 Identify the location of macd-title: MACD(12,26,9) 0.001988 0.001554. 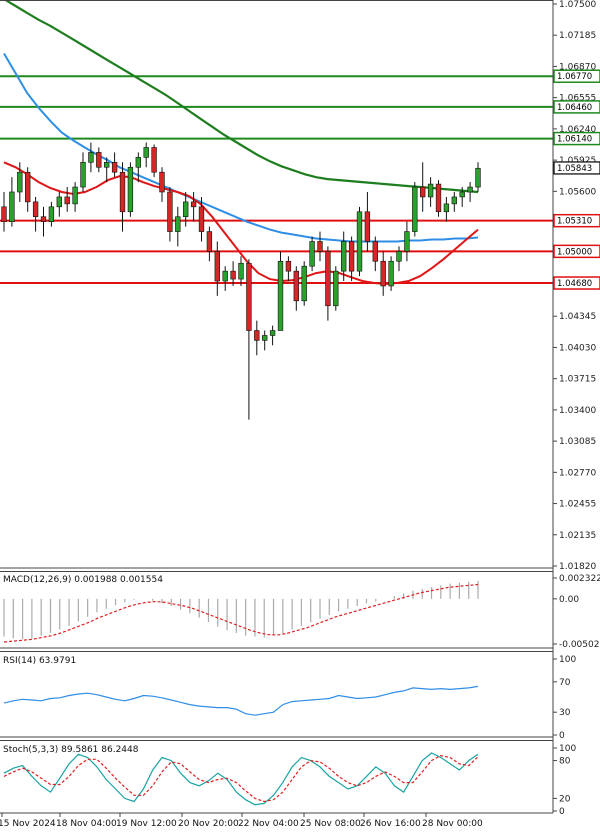
(83, 580).